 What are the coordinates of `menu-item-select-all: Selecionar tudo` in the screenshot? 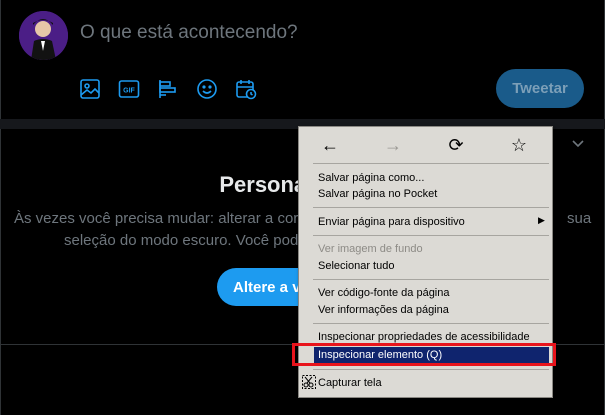 It's located at (356, 266).